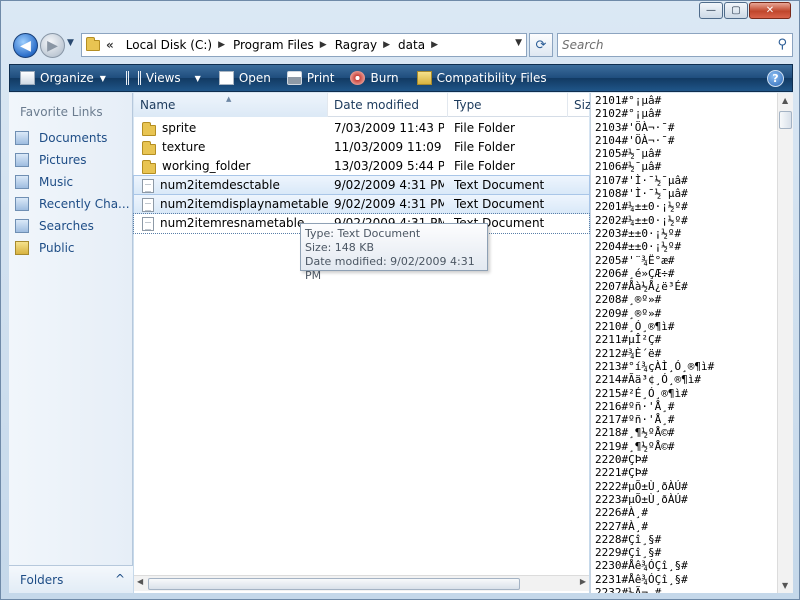  I want to click on table-row: sprite 7/03/2009 11:43 PM File Folder, so click(361, 128).